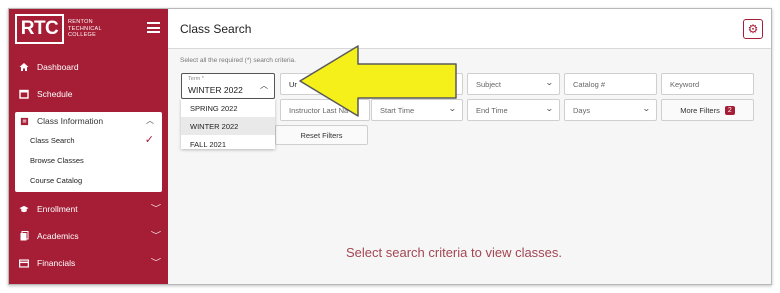 This screenshot has width=780, height=293. What do you see at coordinates (216, 29) in the screenshot?
I see `page-title: Class Search` at bounding box center [216, 29].